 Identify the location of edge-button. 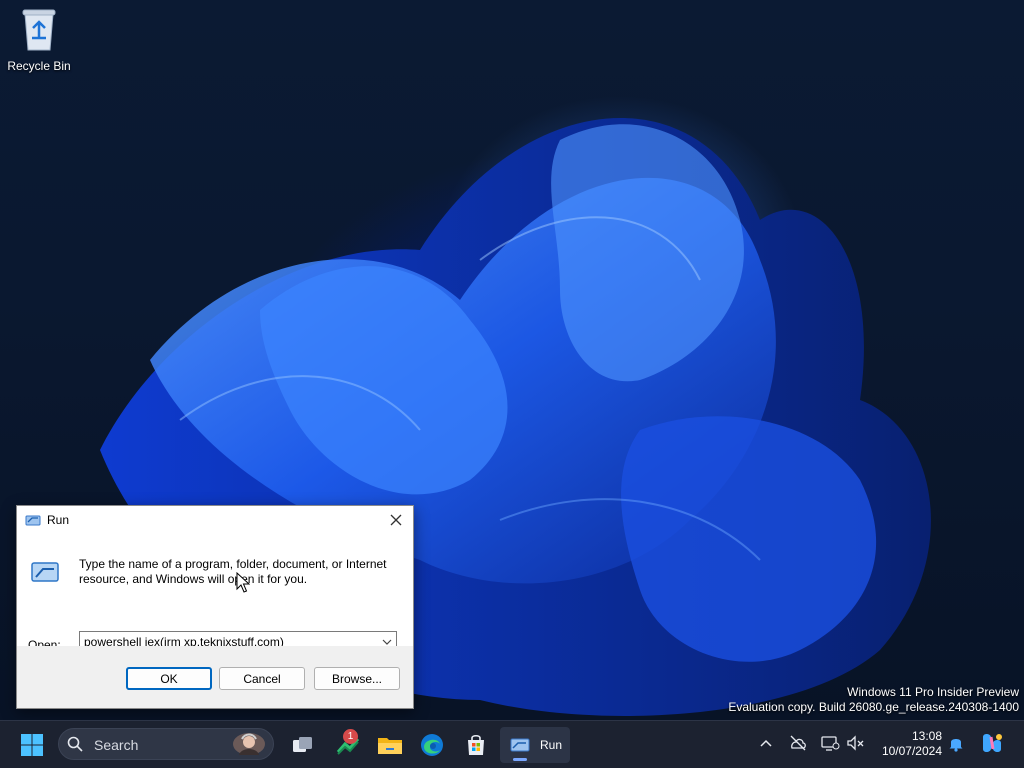
(432, 745).